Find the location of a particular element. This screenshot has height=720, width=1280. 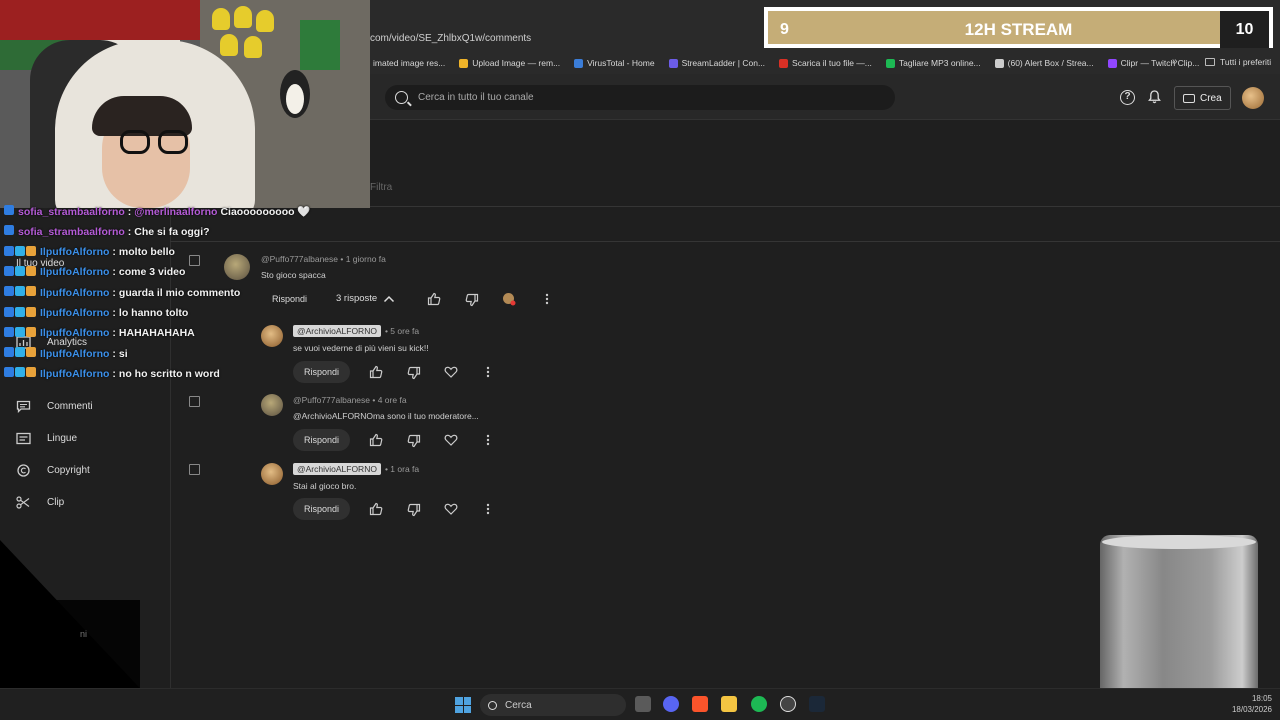

comment-time: 5 ore fa is located at coordinates (405, 331).